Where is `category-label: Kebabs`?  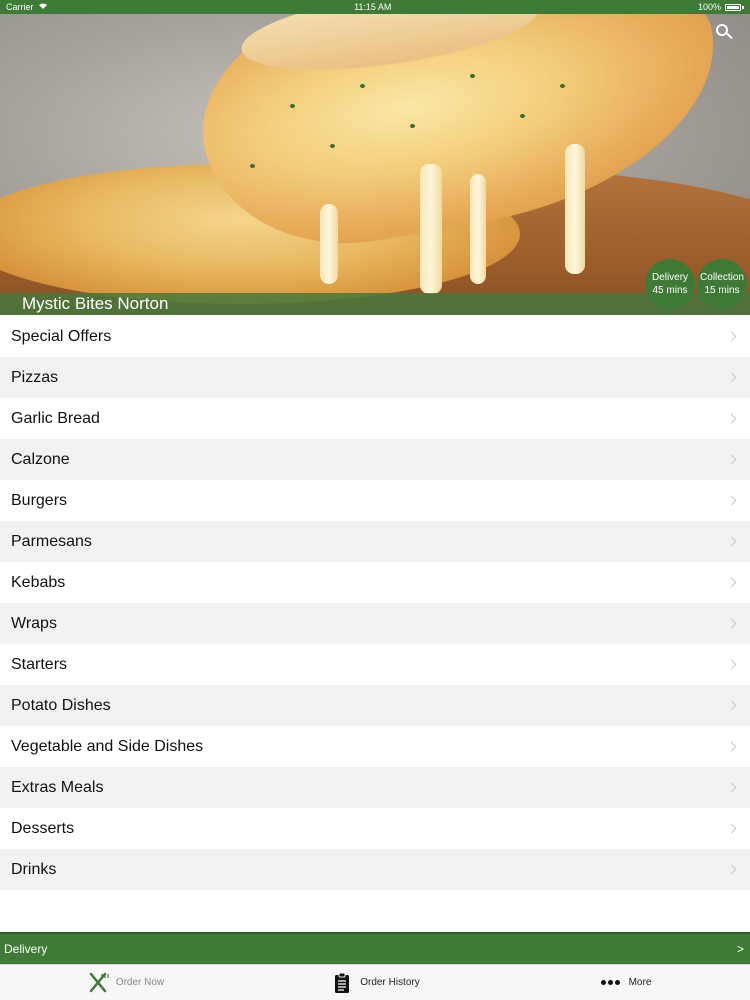
category-label: Kebabs is located at coordinates (38, 582).